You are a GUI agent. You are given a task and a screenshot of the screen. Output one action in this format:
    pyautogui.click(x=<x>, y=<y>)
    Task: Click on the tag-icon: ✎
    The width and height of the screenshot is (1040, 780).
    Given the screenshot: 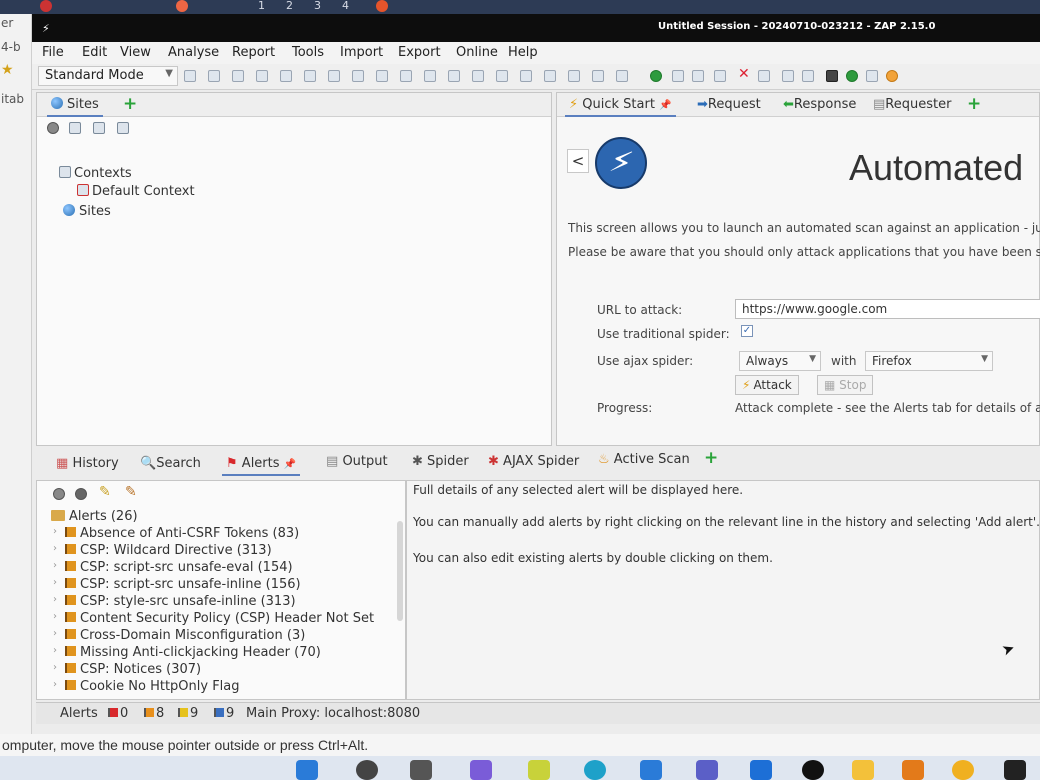 What is the action you would take?
    pyautogui.click(x=131, y=492)
    